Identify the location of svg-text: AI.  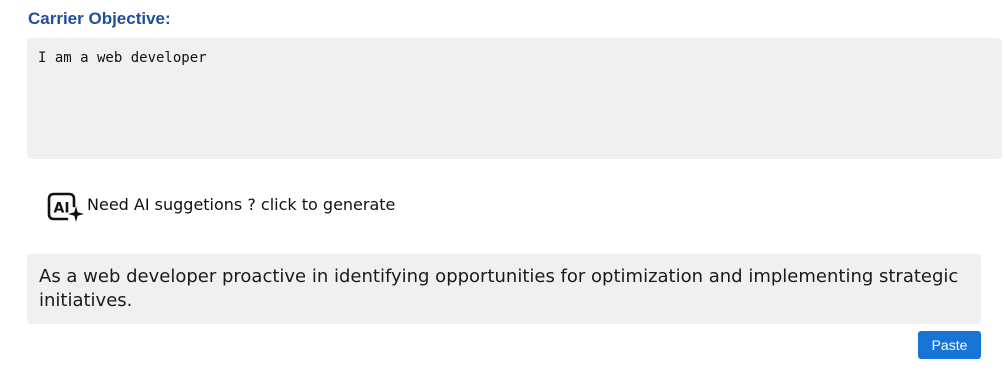
(62, 209).